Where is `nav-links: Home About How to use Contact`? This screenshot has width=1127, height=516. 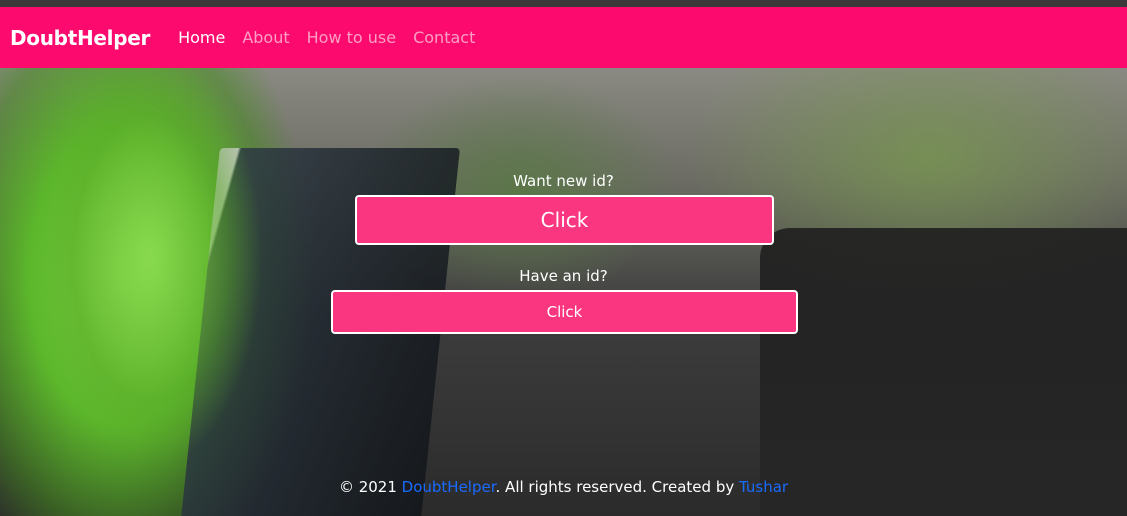
nav-links: Home About How to use Contact is located at coordinates (335, 37).